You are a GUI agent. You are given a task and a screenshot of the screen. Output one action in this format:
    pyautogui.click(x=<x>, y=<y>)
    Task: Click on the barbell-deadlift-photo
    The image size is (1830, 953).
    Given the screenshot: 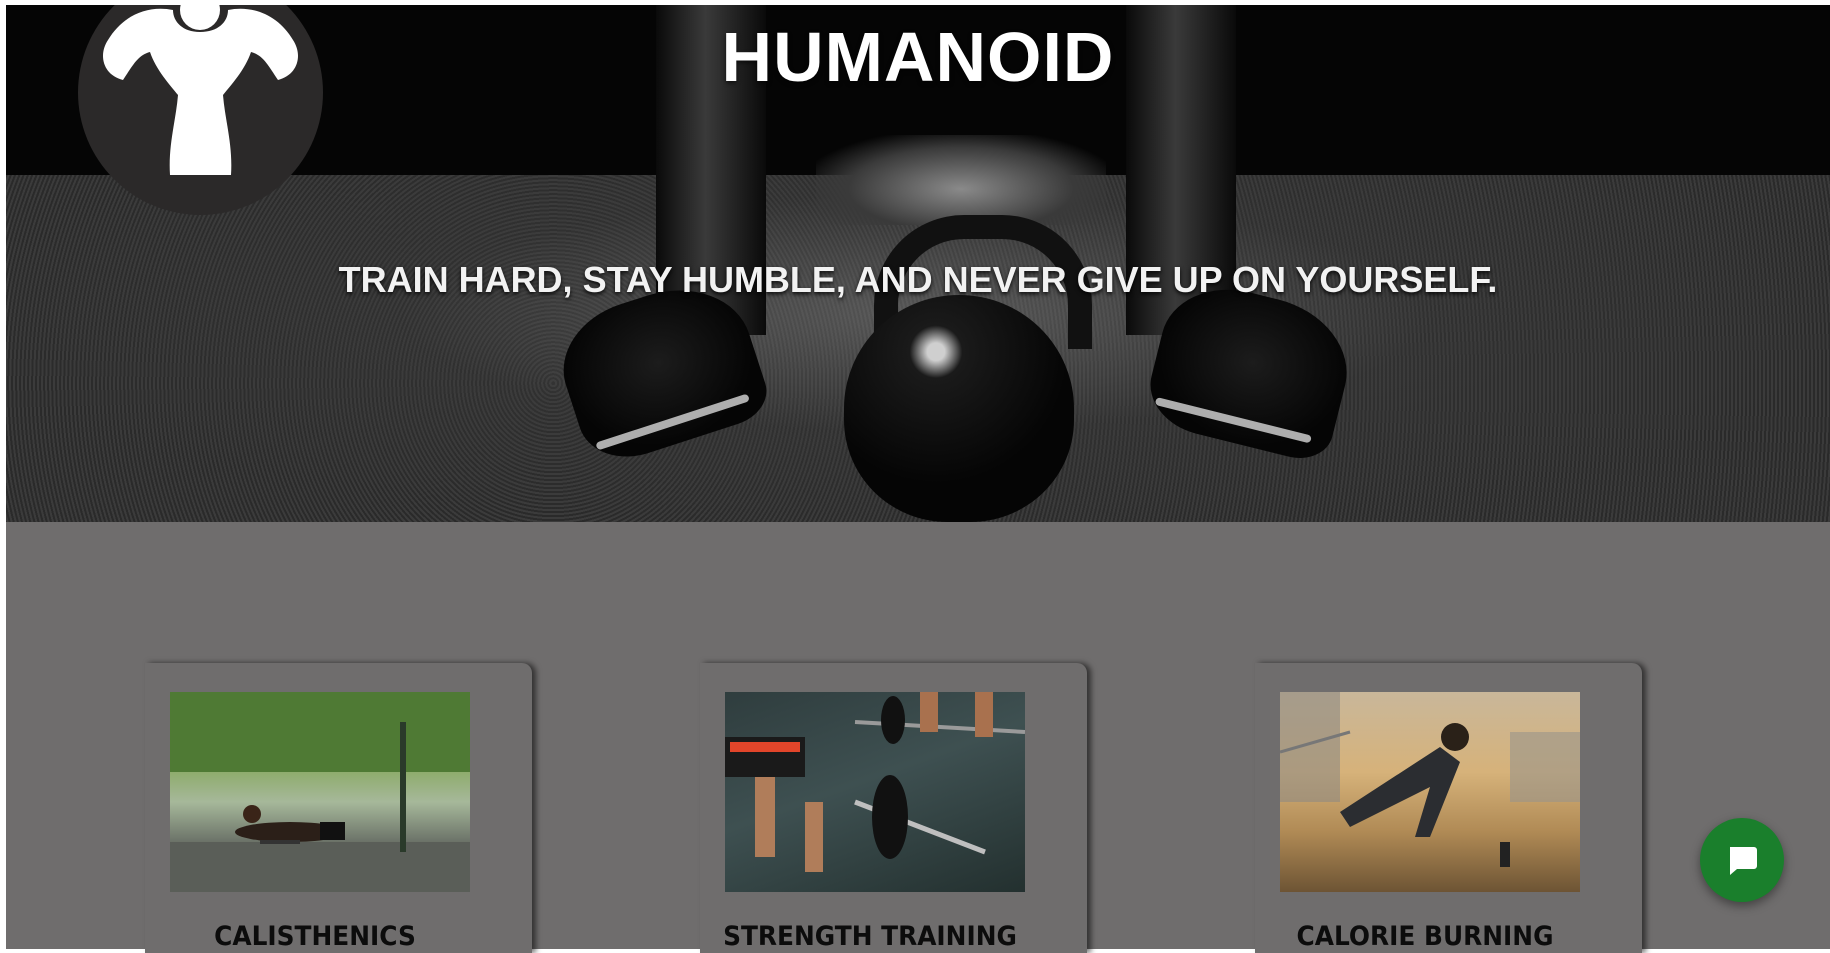 What is the action you would take?
    pyautogui.click(x=875, y=792)
    